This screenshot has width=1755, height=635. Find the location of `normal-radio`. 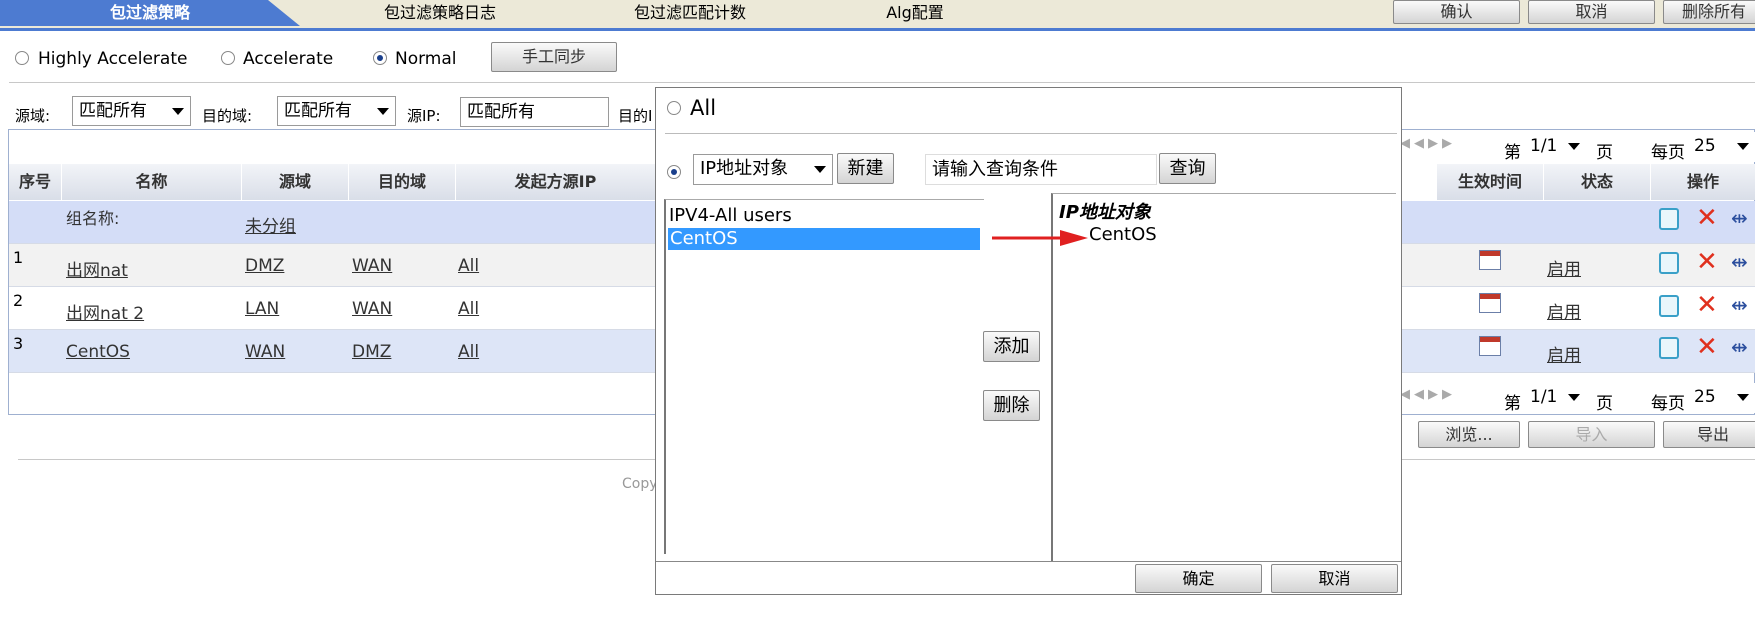

normal-radio is located at coordinates (380, 58).